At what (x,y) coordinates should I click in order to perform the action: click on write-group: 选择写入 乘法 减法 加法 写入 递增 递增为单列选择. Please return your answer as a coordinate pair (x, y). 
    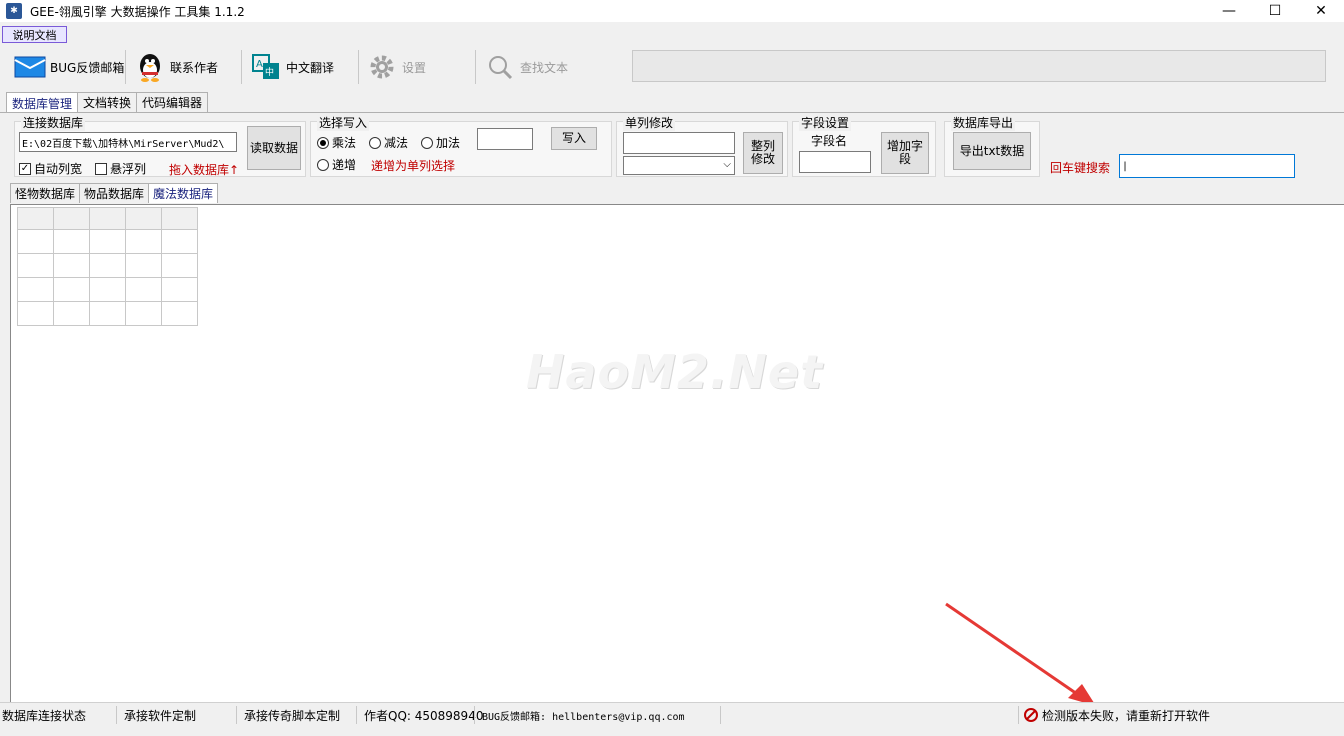
    Looking at the image, I should click on (461, 145).